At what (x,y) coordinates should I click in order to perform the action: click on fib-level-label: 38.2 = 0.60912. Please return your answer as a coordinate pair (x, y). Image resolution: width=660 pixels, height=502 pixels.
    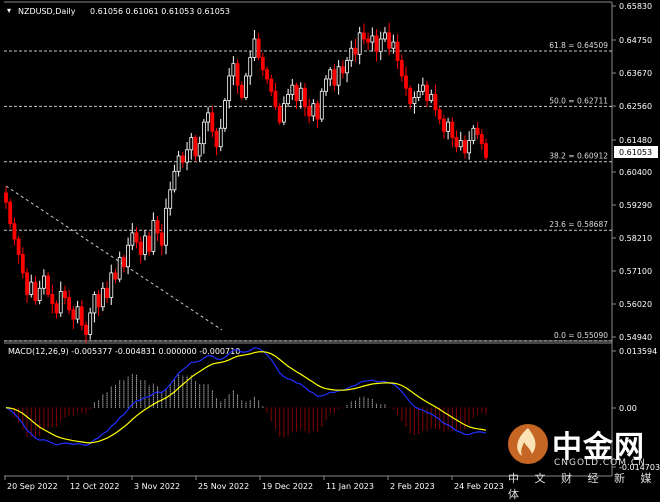
    Looking at the image, I should click on (578, 156).